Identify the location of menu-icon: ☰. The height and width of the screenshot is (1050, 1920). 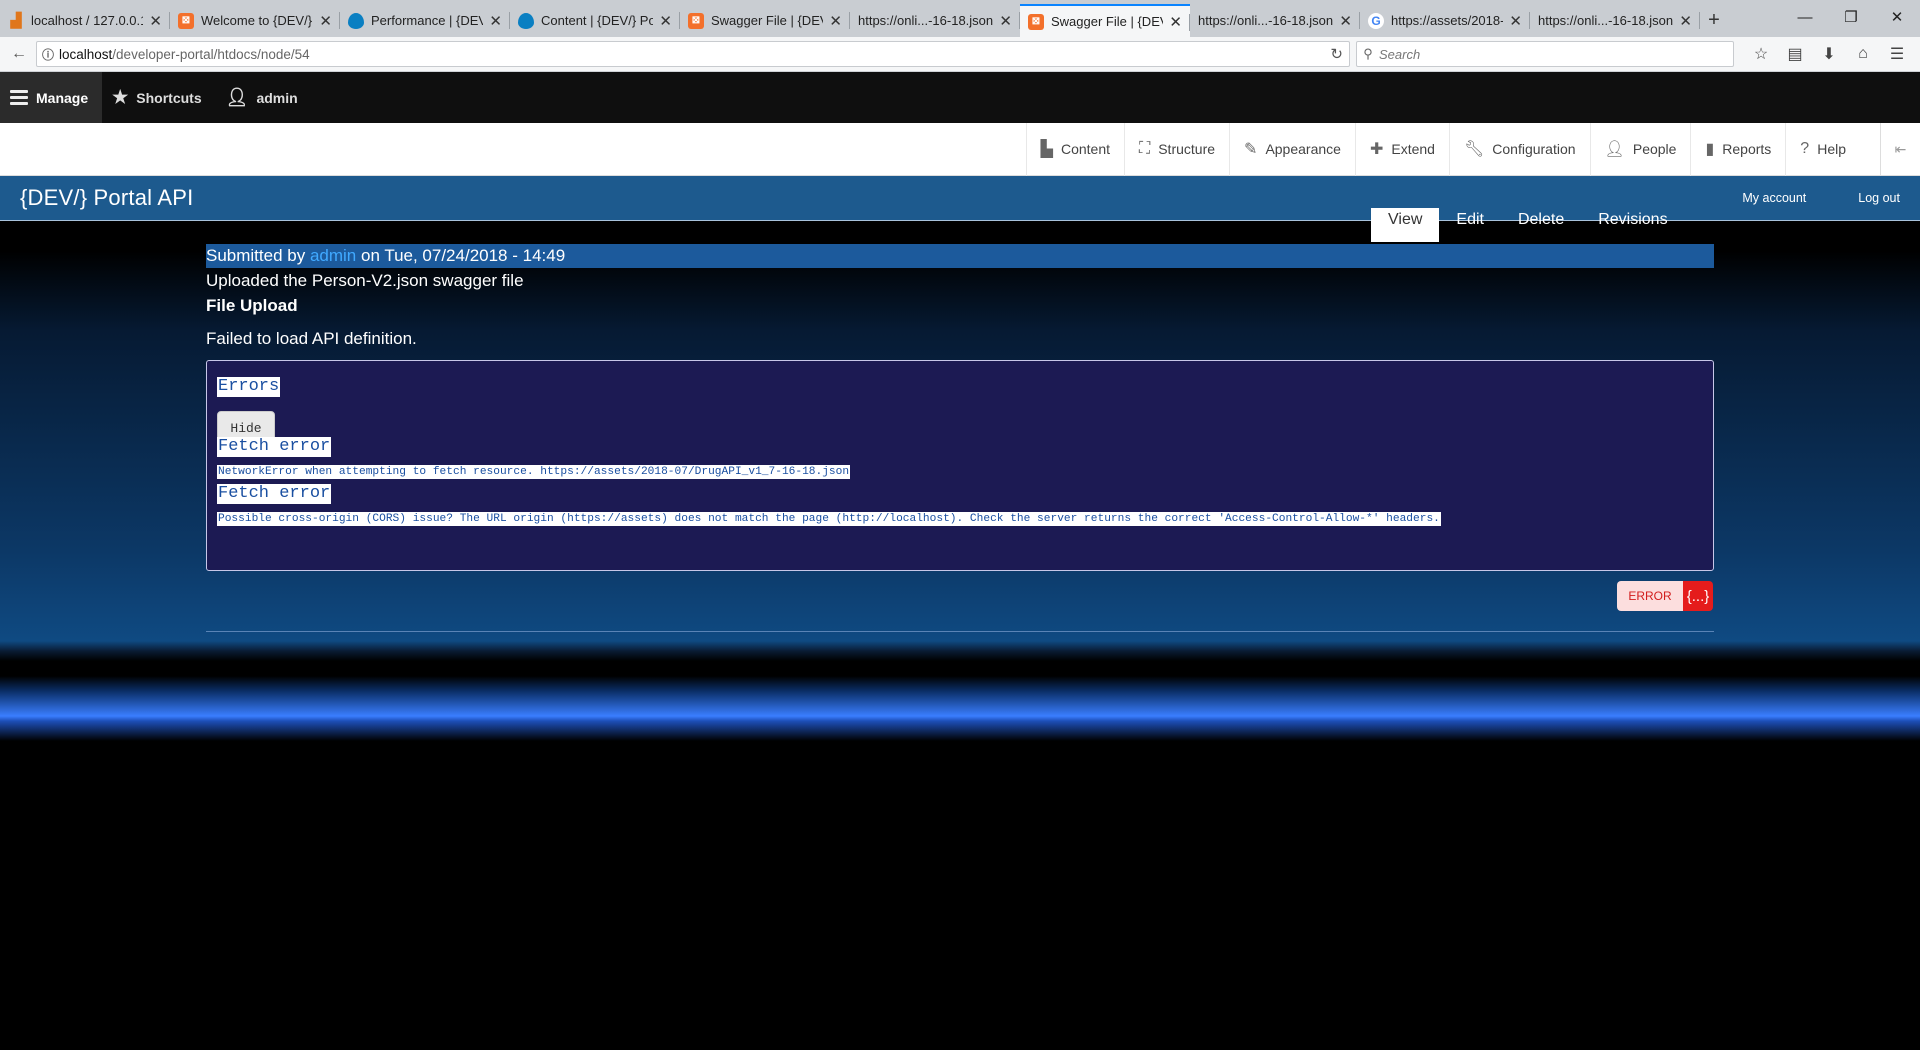
(1897, 54).